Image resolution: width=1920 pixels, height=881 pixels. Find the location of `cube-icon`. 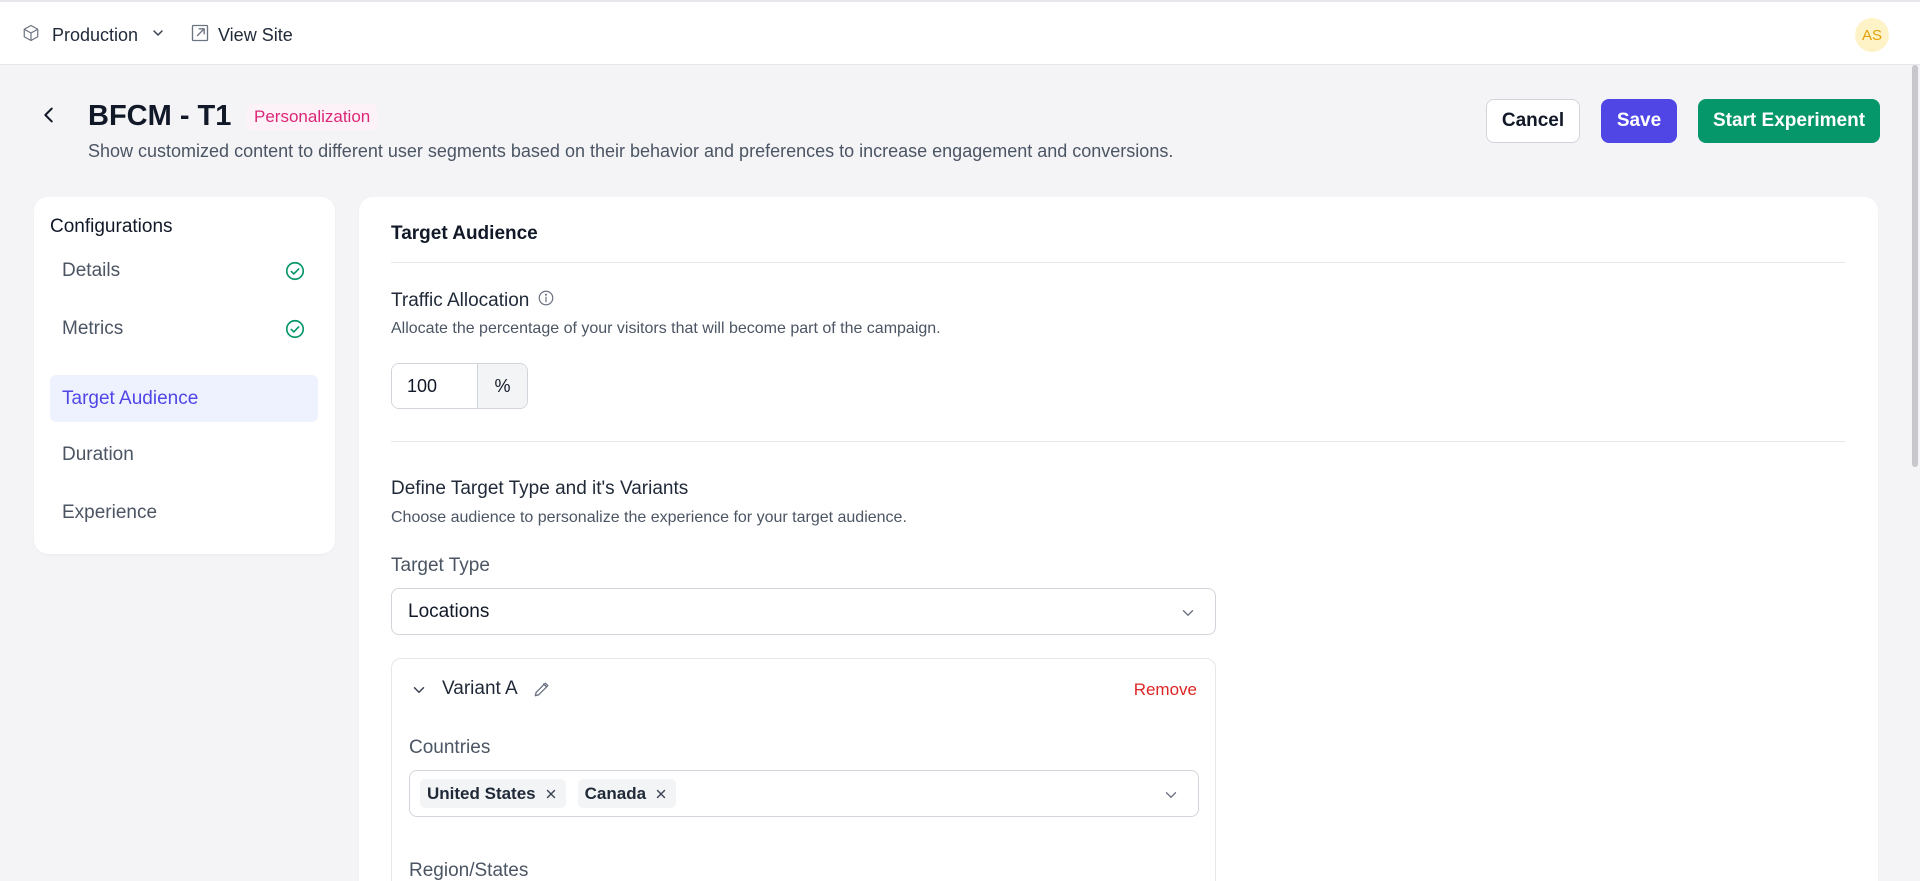

cube-icon is located at coordinates (31, 35).